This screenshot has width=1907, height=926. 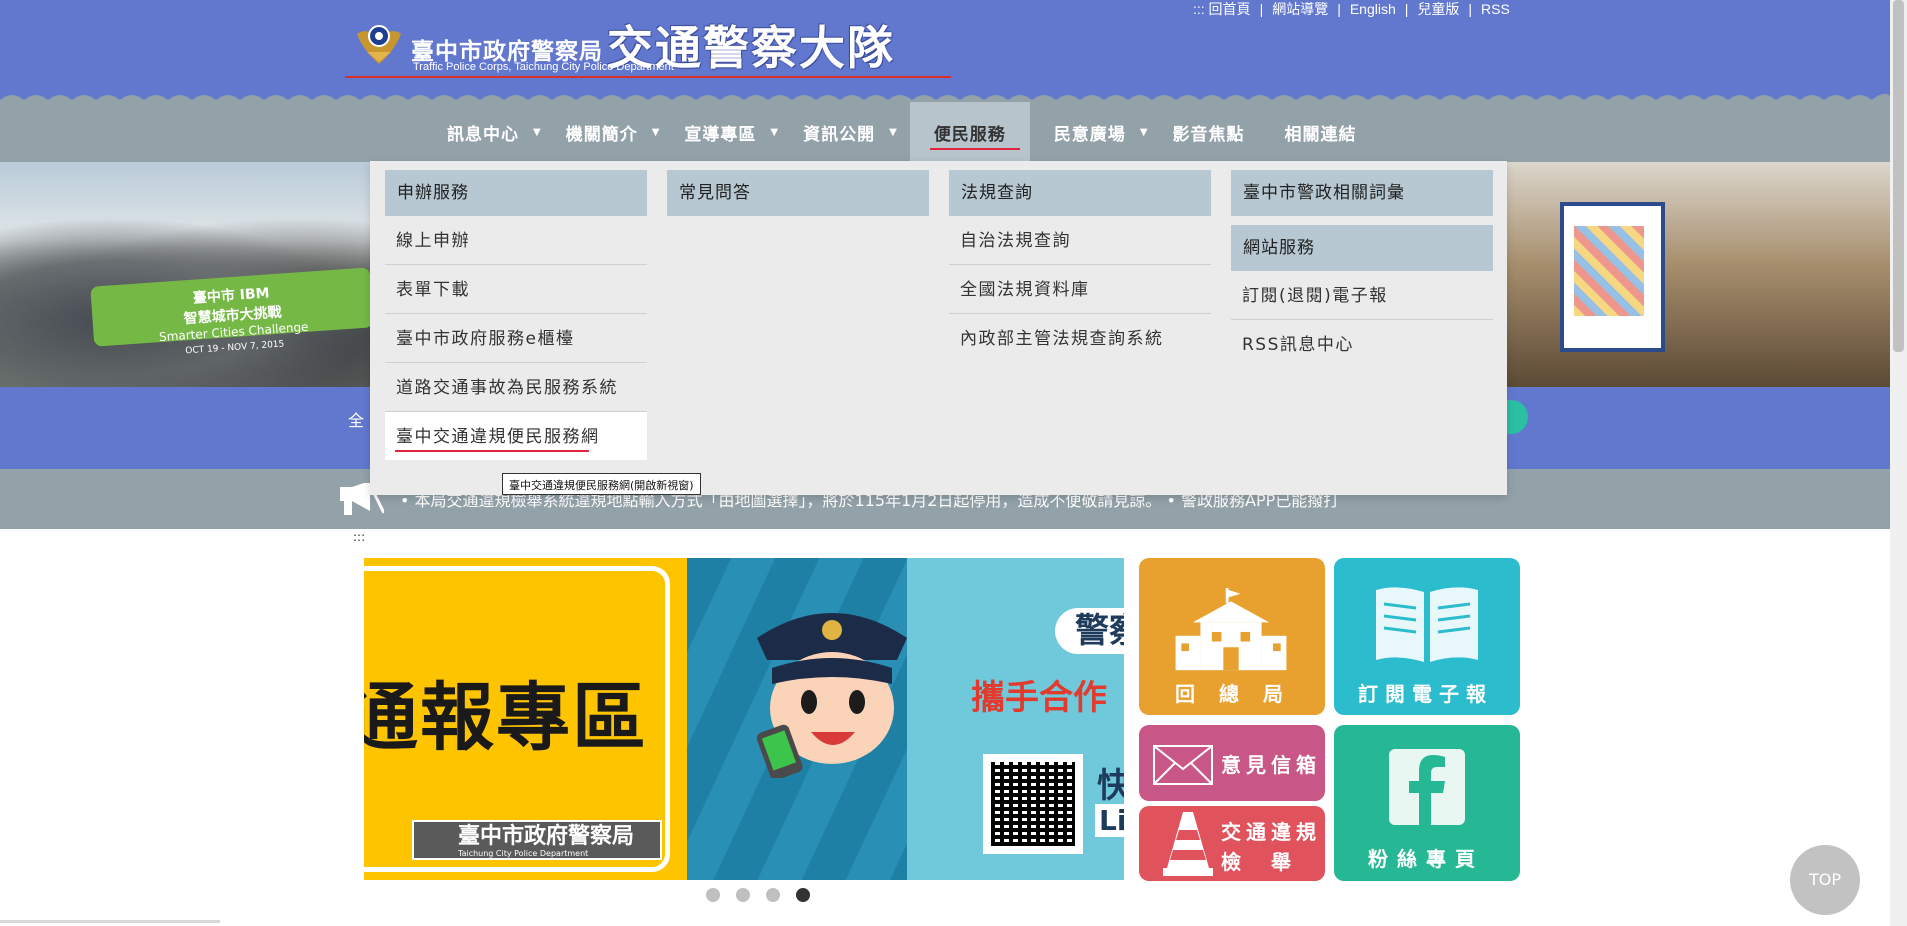 What do you see at coordinates (1271, 832) in the screenshot?
I see `tile-label: 交通違規` at bounding box center [1271, 832].